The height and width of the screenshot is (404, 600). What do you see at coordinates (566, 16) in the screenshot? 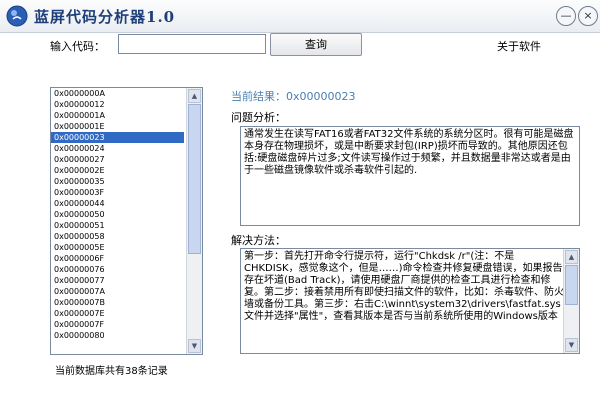
I see `minimize-button: —` at bounding box center [566, 16].